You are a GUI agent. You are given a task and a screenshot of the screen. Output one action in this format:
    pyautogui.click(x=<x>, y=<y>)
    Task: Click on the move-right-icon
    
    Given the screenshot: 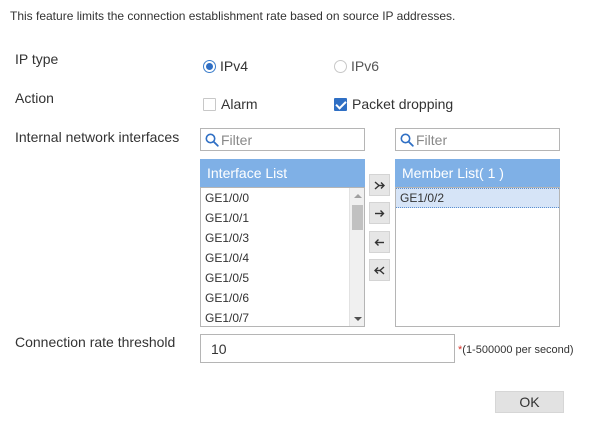 What is the action you would take?
    pyautogui.click(x=380, y=213)
    